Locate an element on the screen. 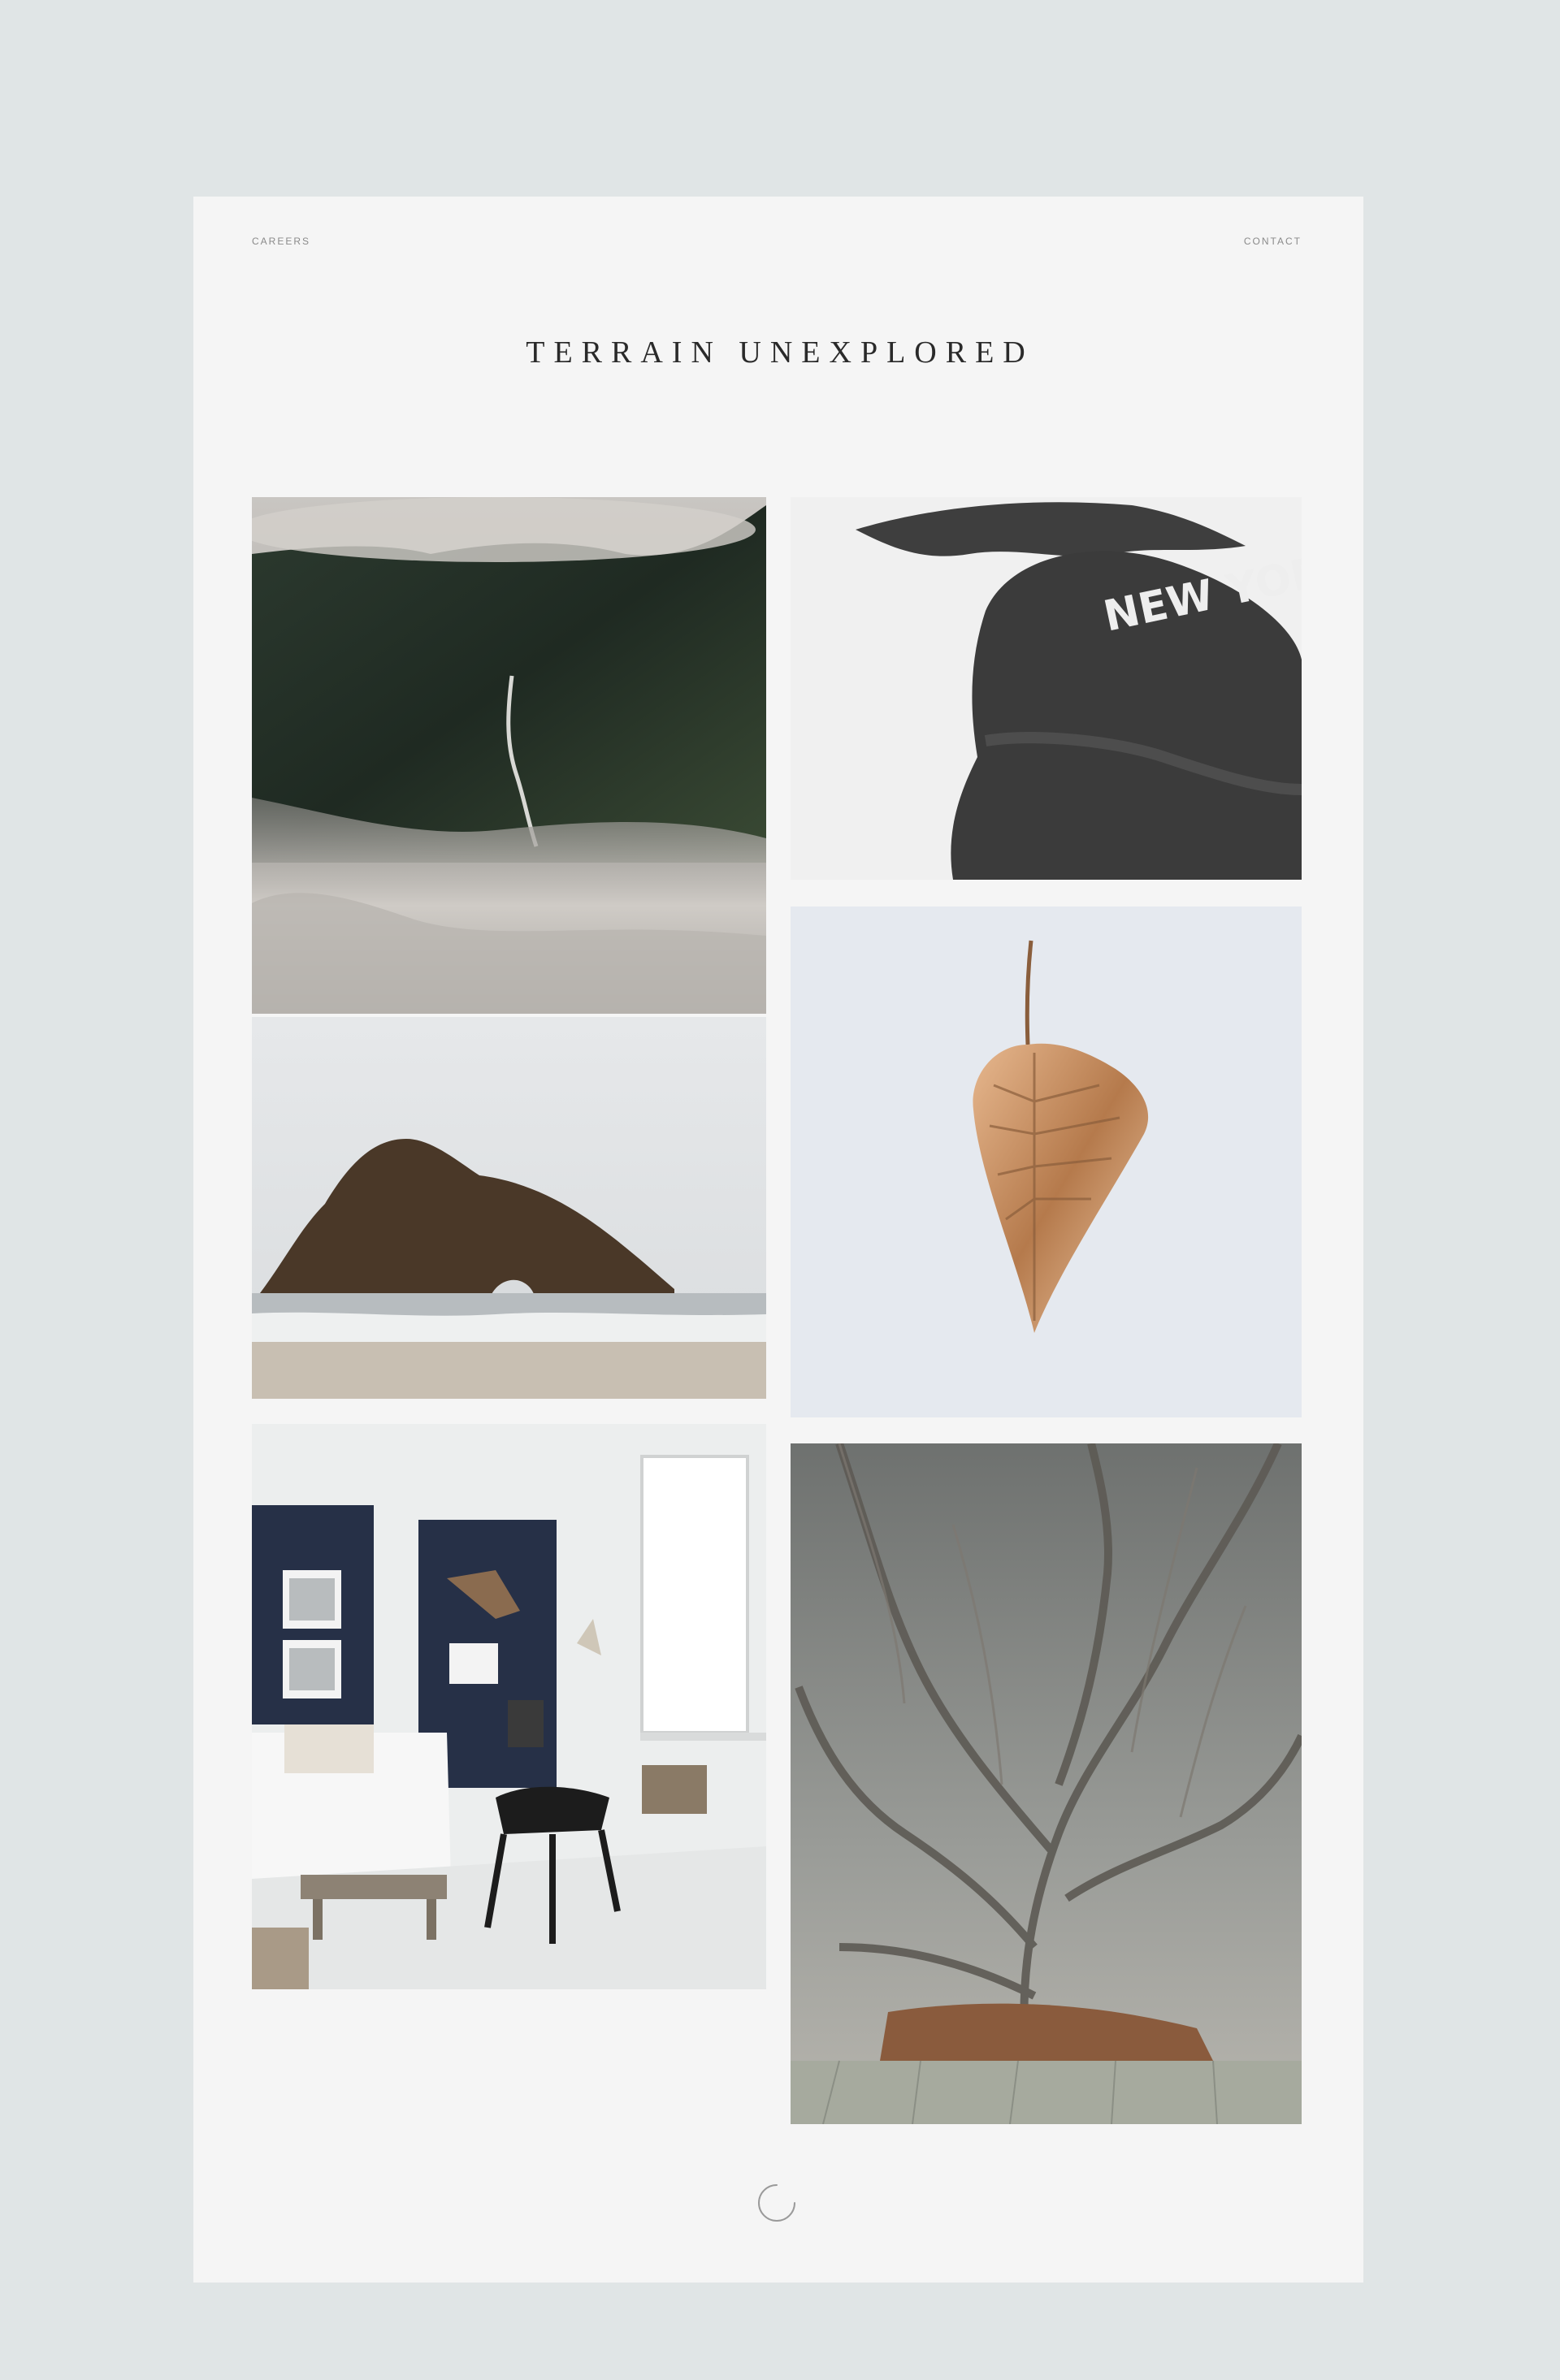 Image resolution: width=1560 pixels, height=2380 pixels. living-room-interior-photo is located at coordinates (509, 1706).